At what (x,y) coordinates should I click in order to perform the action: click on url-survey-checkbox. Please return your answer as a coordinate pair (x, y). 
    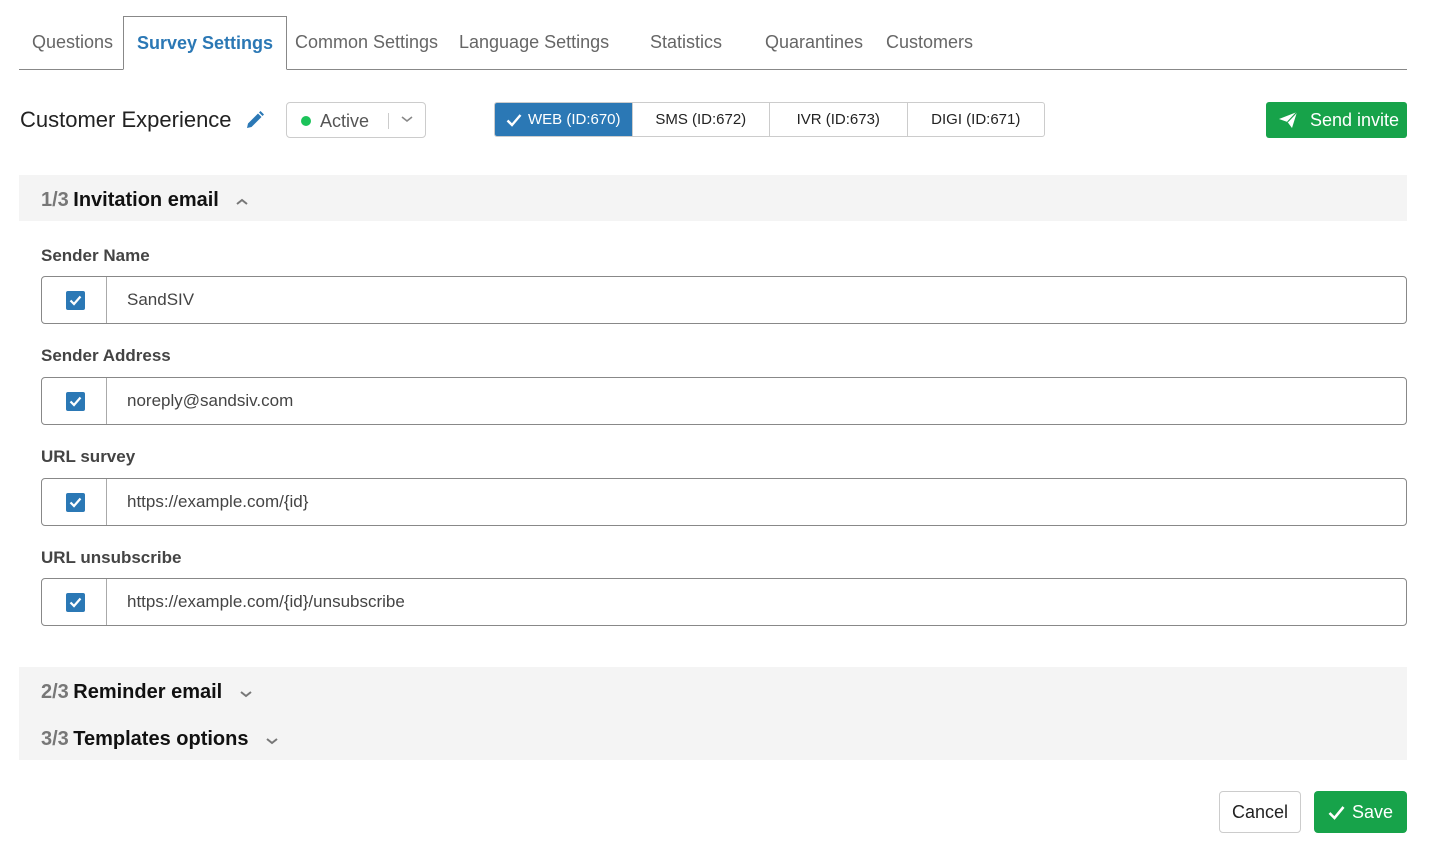
    Looking at the image, I should click on (74, 502).